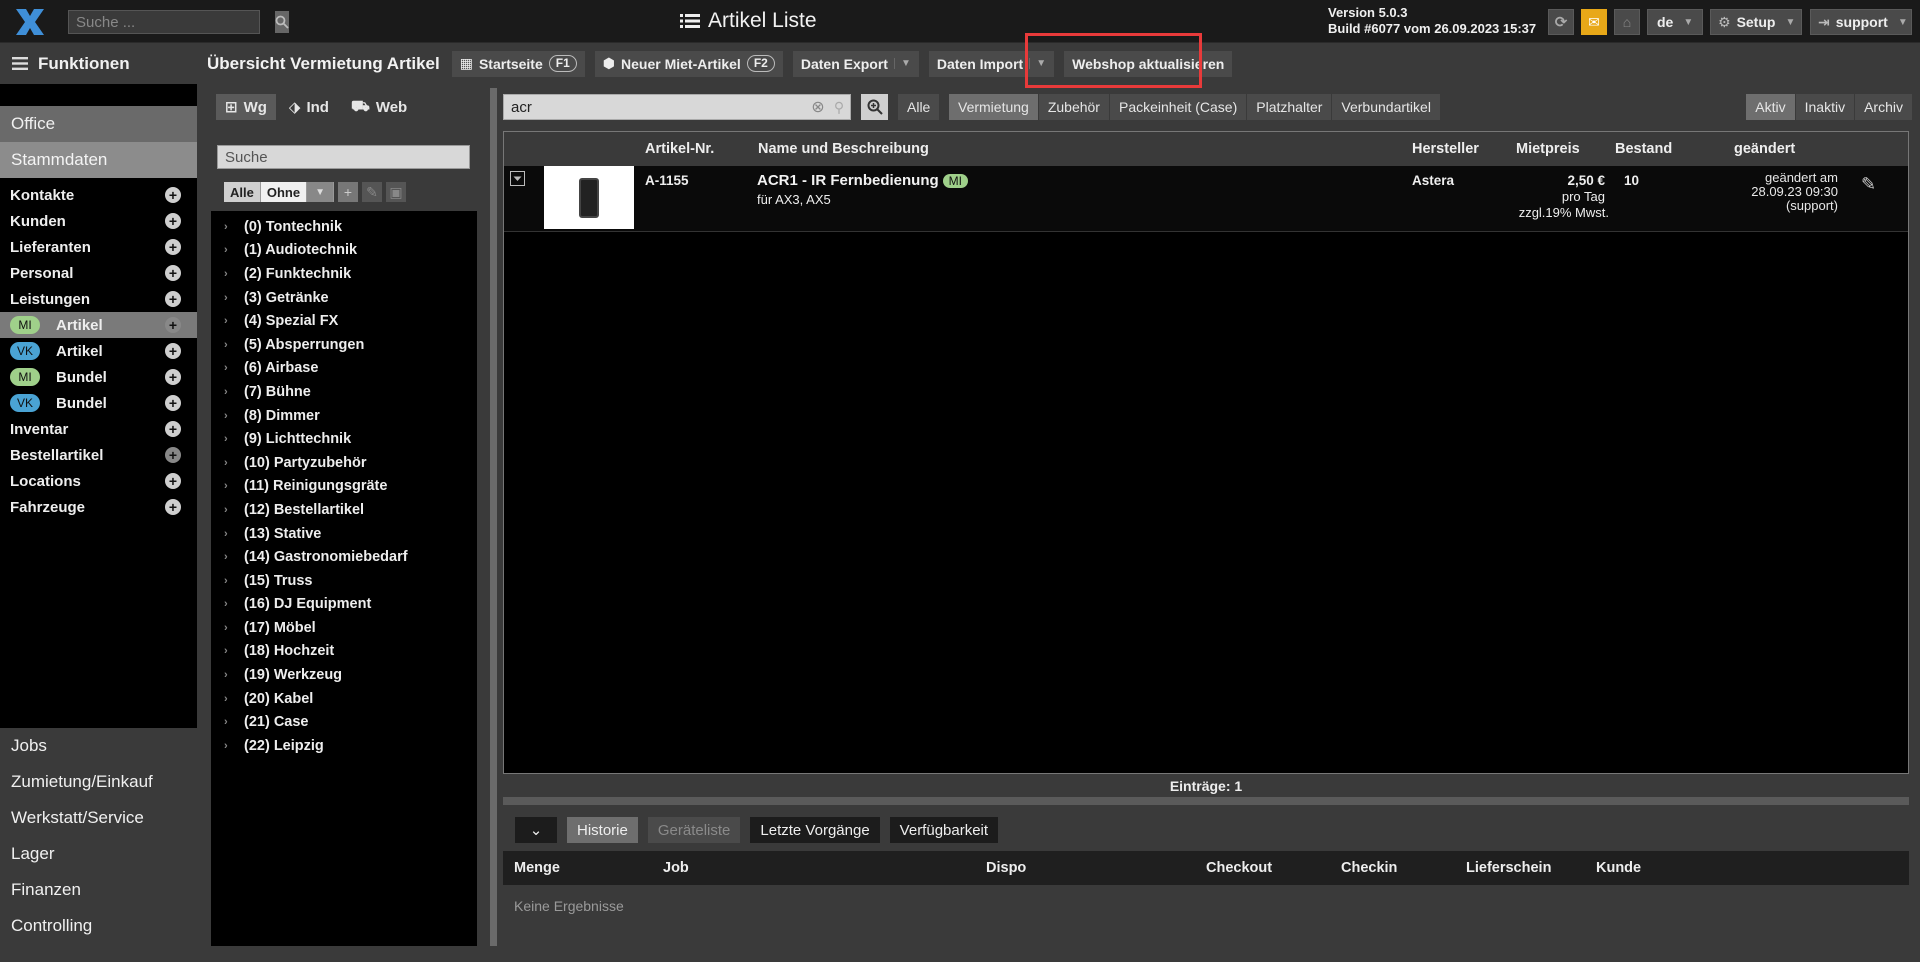 This screenshot has width=1920, height=962. Describe the element at coordinates (379, 107) in the screenshot. I see `tab-webshop: ⛟ Web` at that location.